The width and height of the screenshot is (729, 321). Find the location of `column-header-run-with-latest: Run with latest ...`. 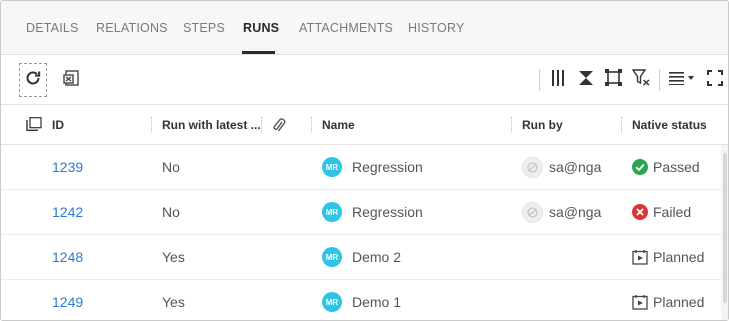

column-header-run-with-latest: Run with latest ... is located at coordinates (211, 125).